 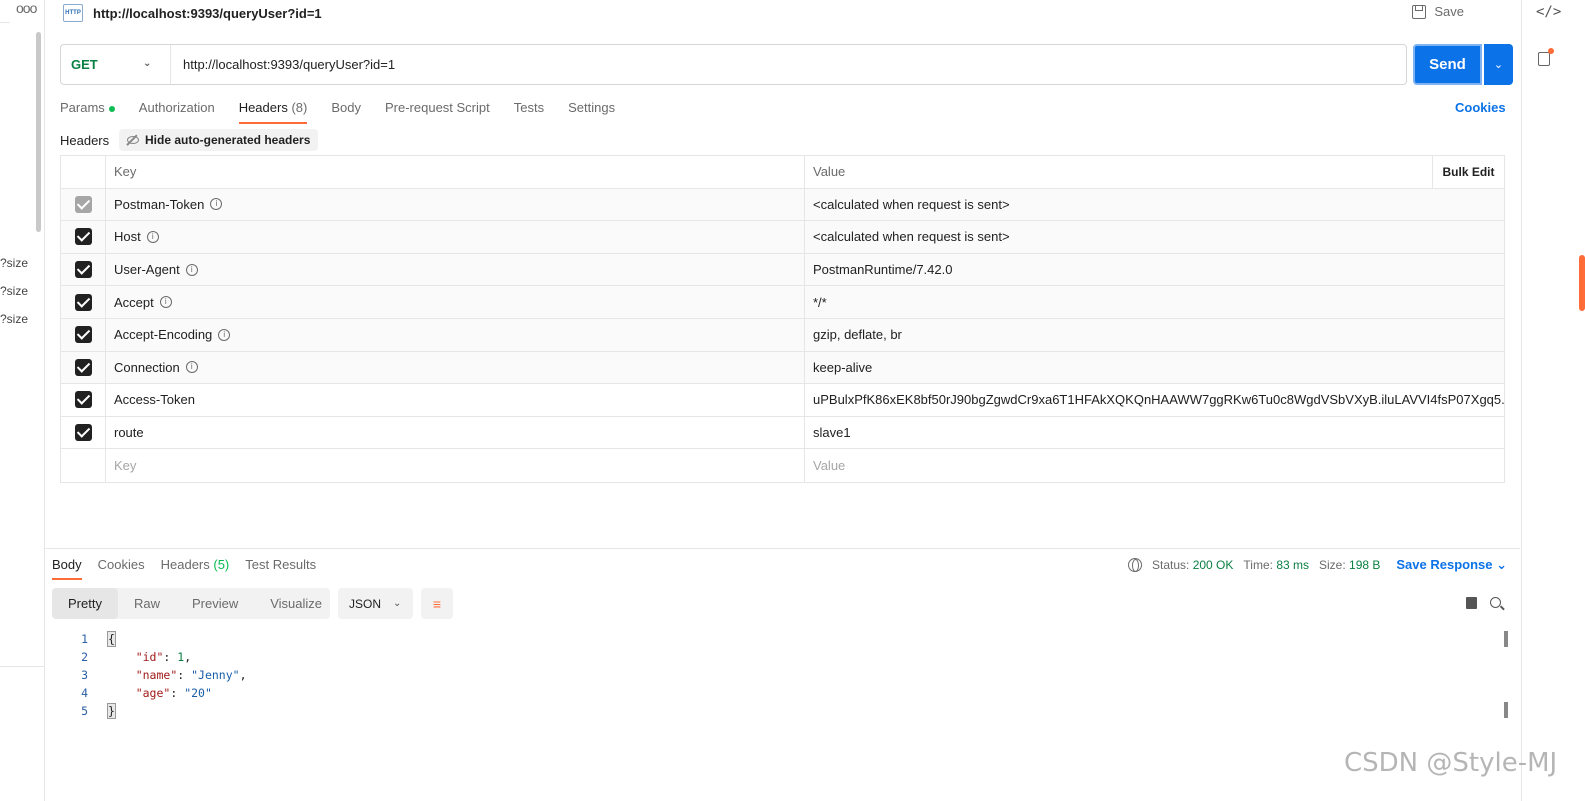 What do you see at coordinates (455, 172) in the screenshot?
I see `column-header-key: Key` at bounding box center [455, 172].